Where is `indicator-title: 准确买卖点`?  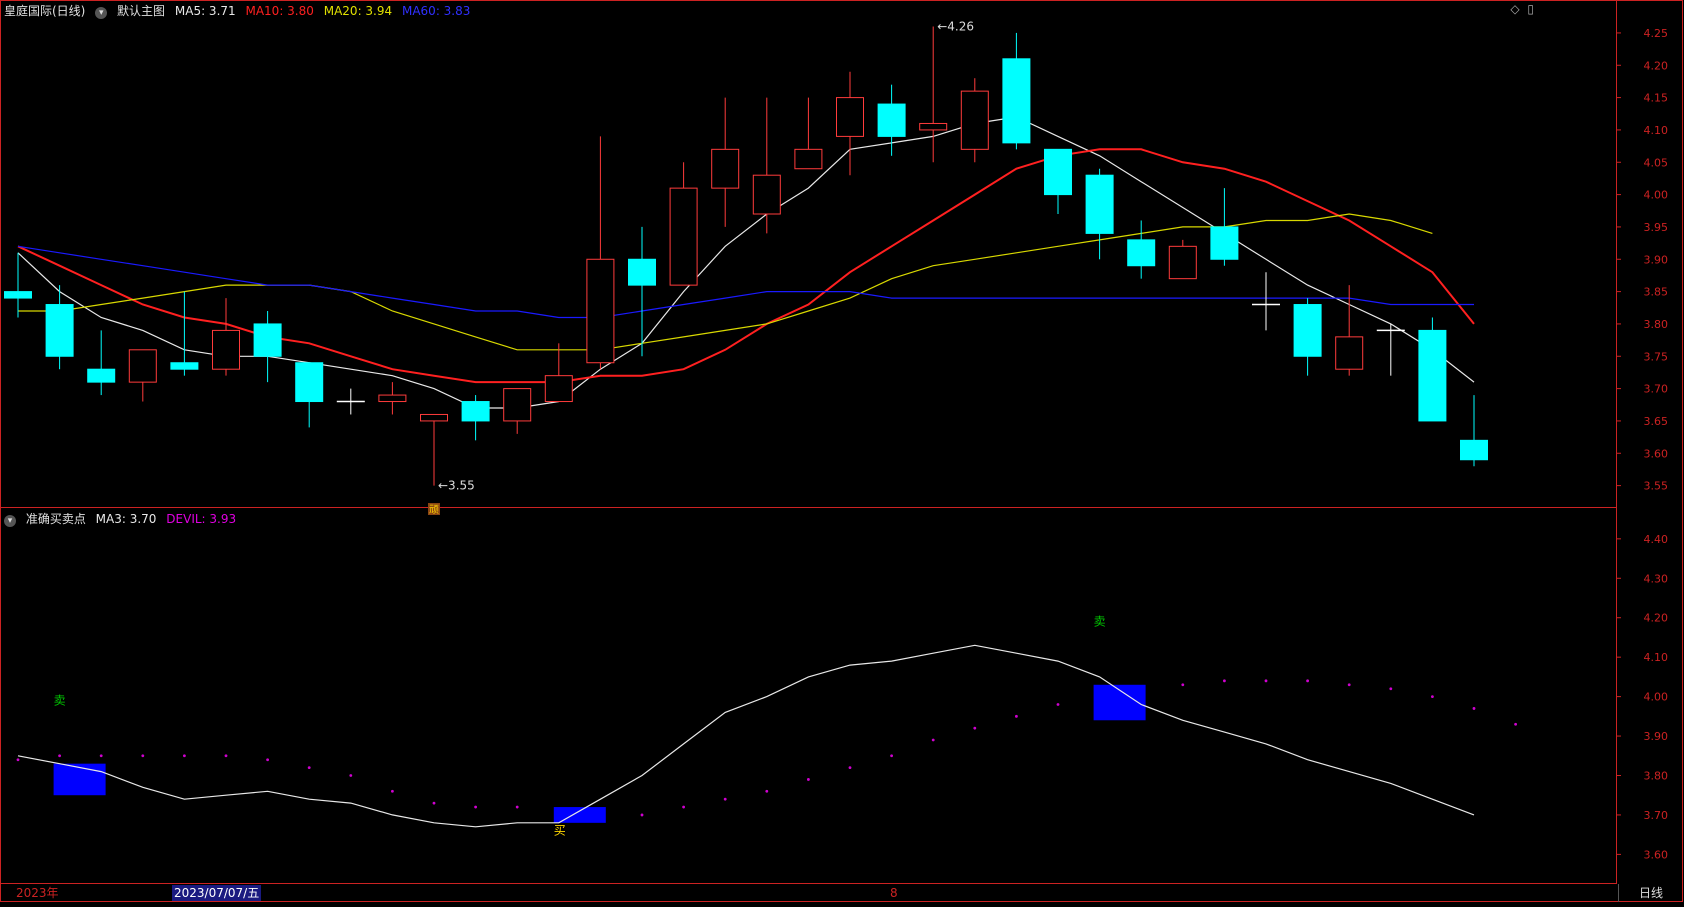
indicator-title: 准确买卖点 is located at coordinates (56, 519).